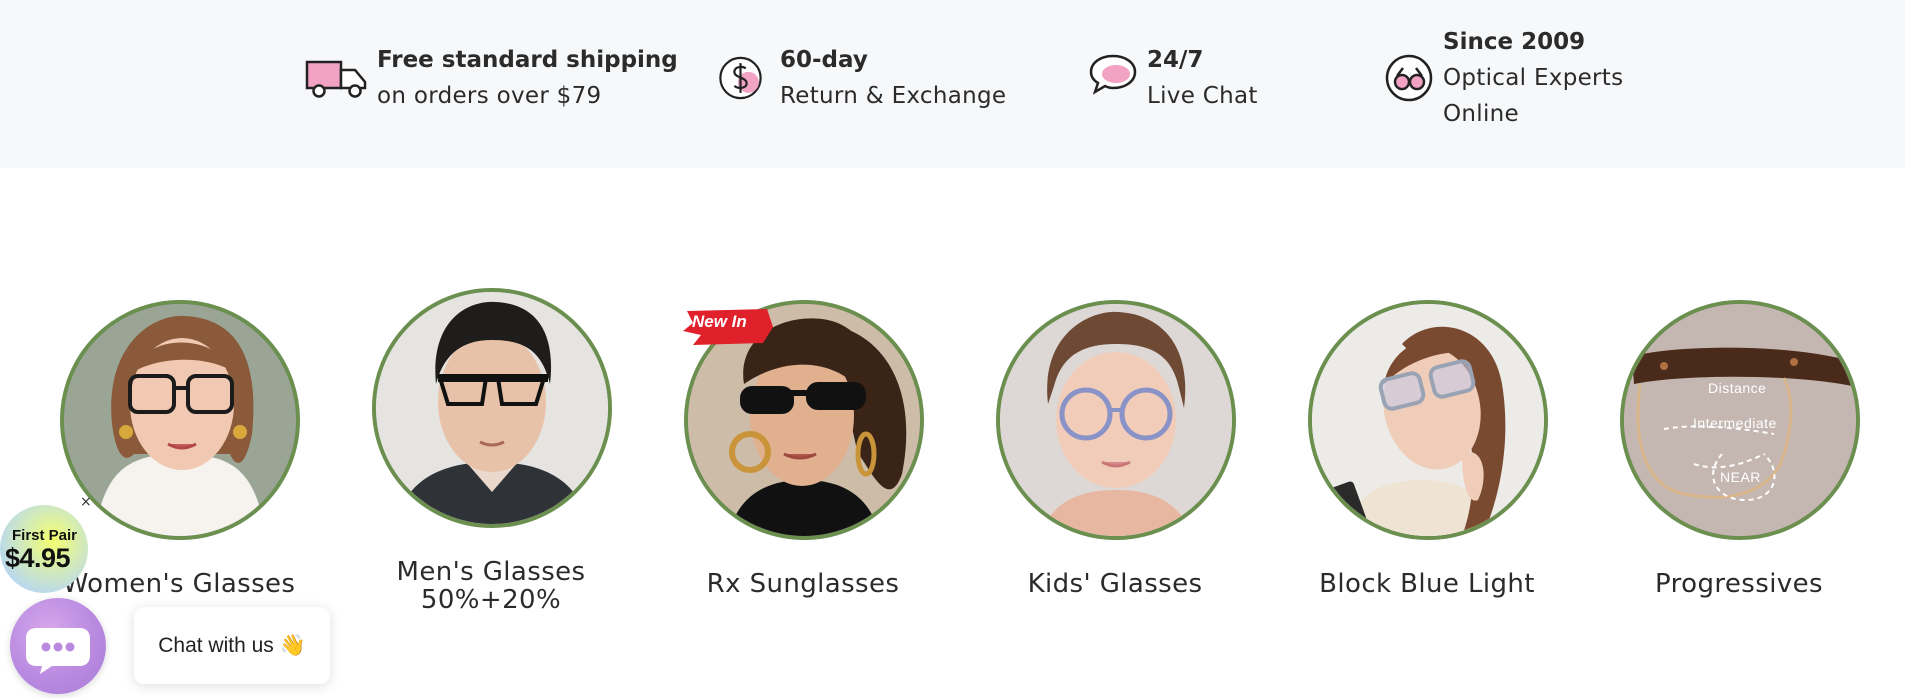 The height and width of the screenshot is (698, 1905). I want to click on category-label: Men's Glasses, so click(491, 572).